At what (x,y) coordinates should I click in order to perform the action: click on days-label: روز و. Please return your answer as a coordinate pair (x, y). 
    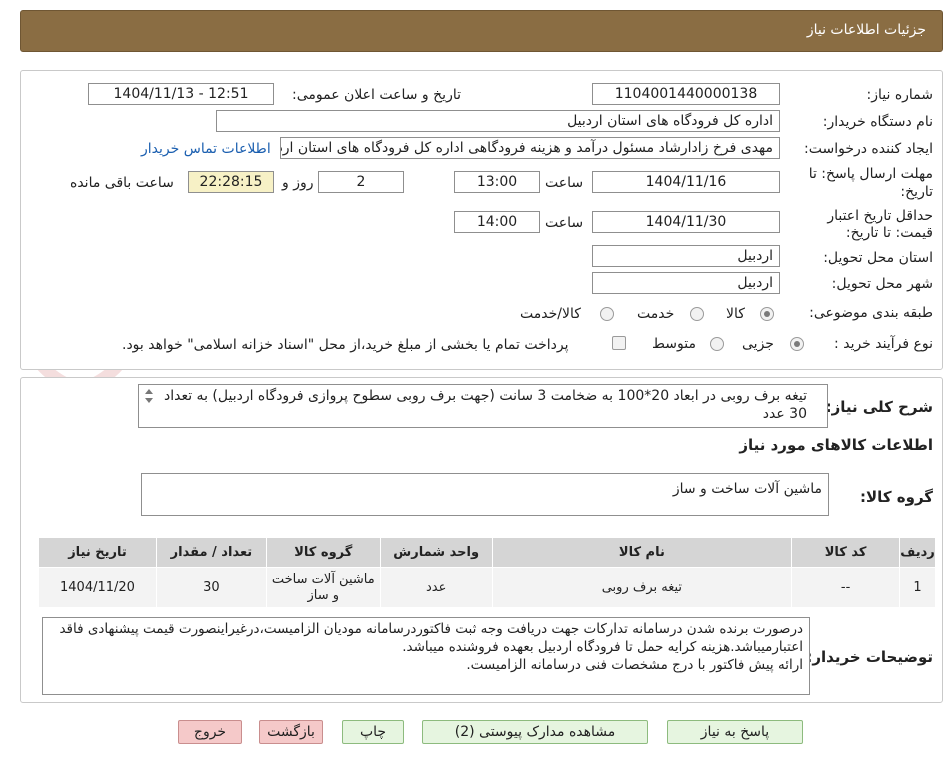
    Looking at the image, I should click on (298, 183).